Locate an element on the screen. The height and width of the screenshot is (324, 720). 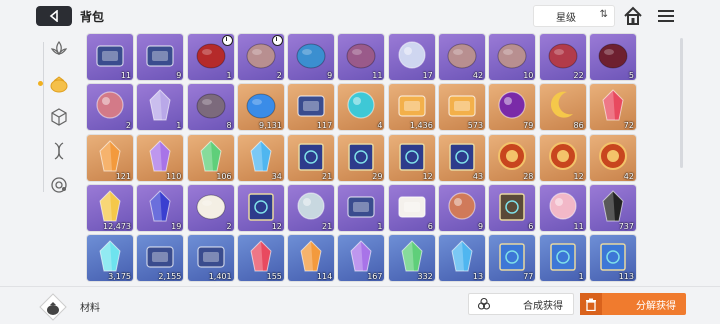
dreamcatcher-icon is located at coordinates (462, 206).